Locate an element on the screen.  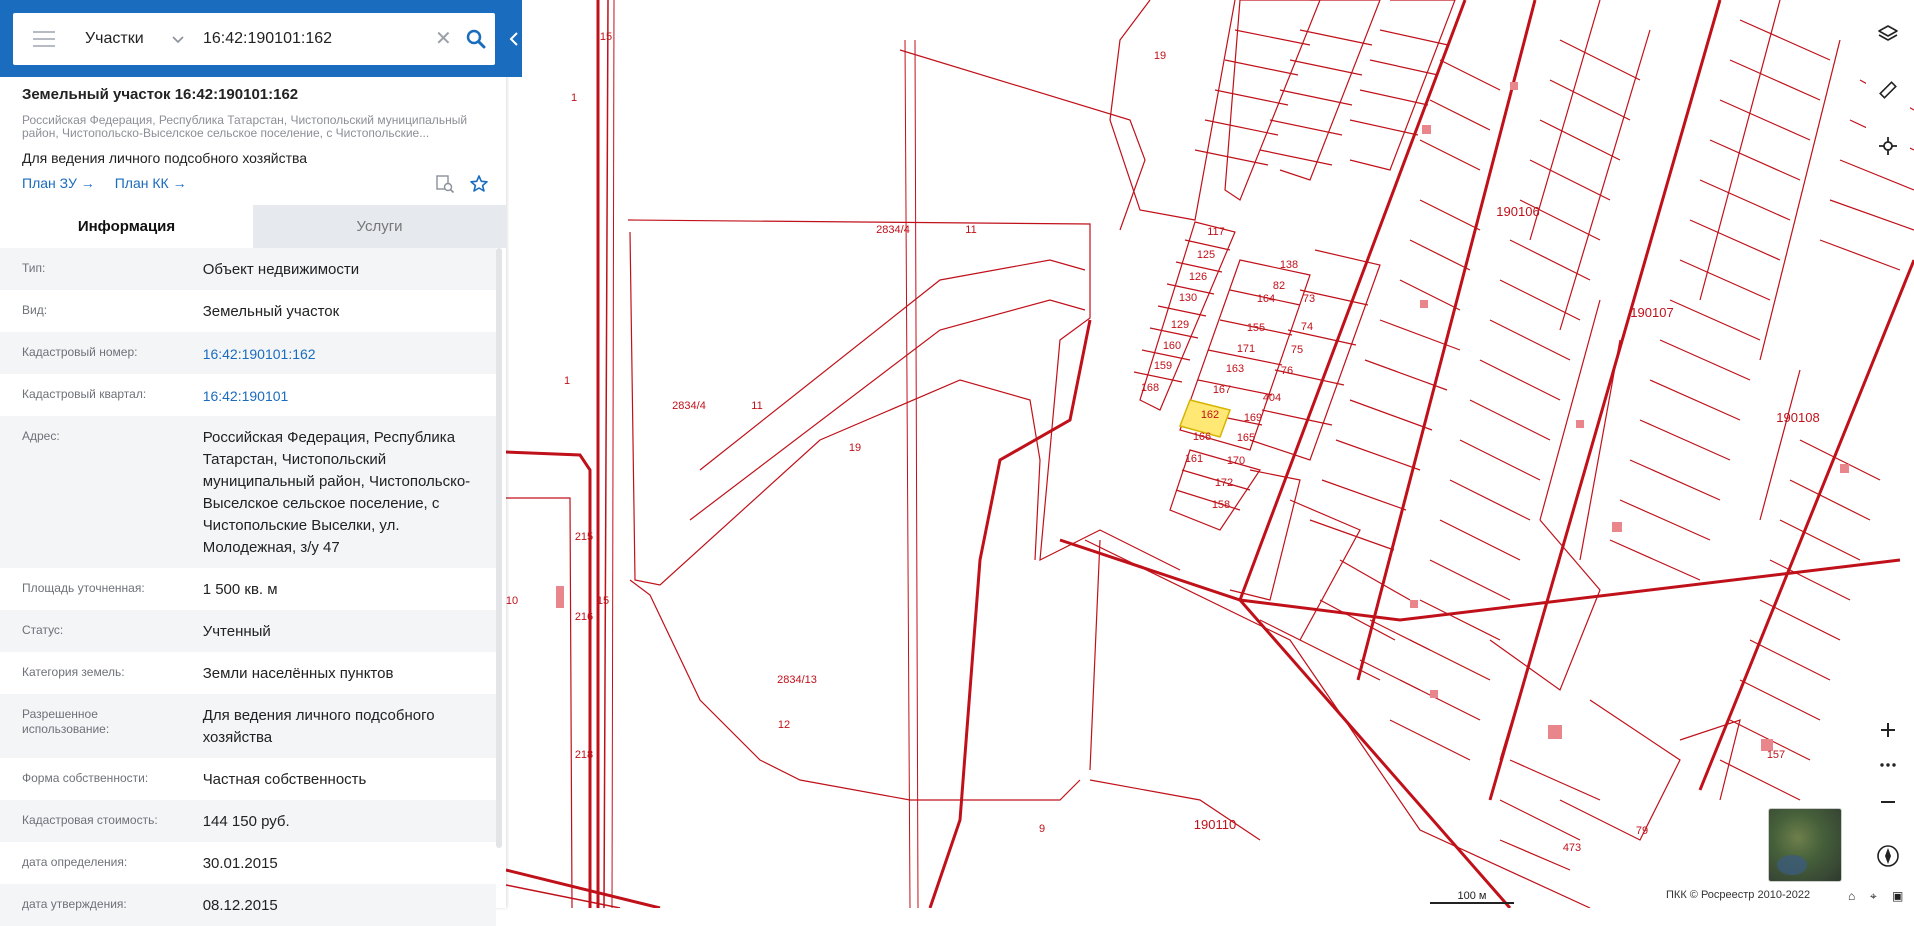
parcel-label: 2834/4 is located at coordinates (893, 230).